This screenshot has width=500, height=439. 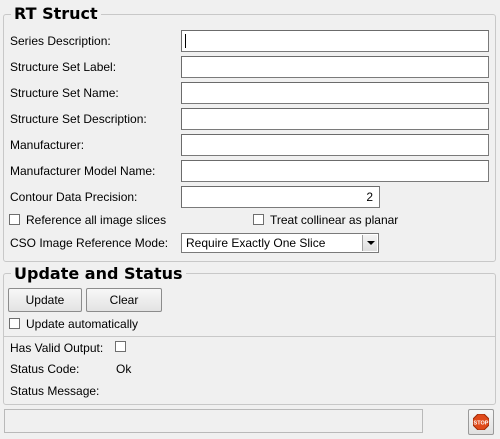 What do you see at coordinates (335, 171) in the screenshot?
I see `manufacturer-model-name-field` at bounding box center [335, 171].